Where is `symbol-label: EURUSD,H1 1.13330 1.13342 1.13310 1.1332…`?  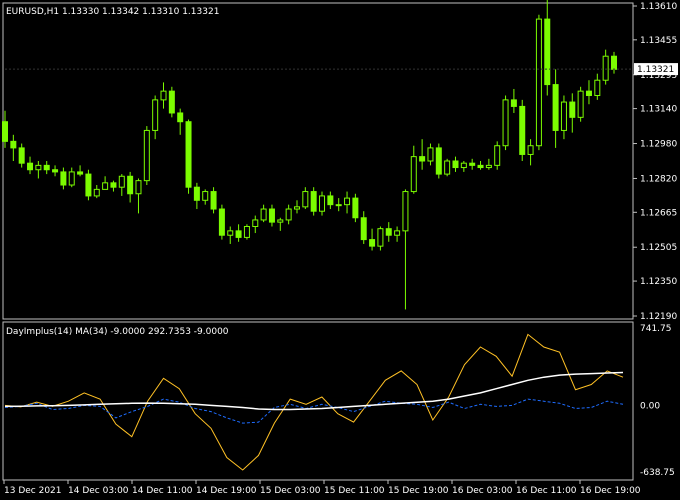
symbol-label: EURUSD,H1 1.13330 1.13342 1.13310 1.1332… is located at coordinates (112, 12).